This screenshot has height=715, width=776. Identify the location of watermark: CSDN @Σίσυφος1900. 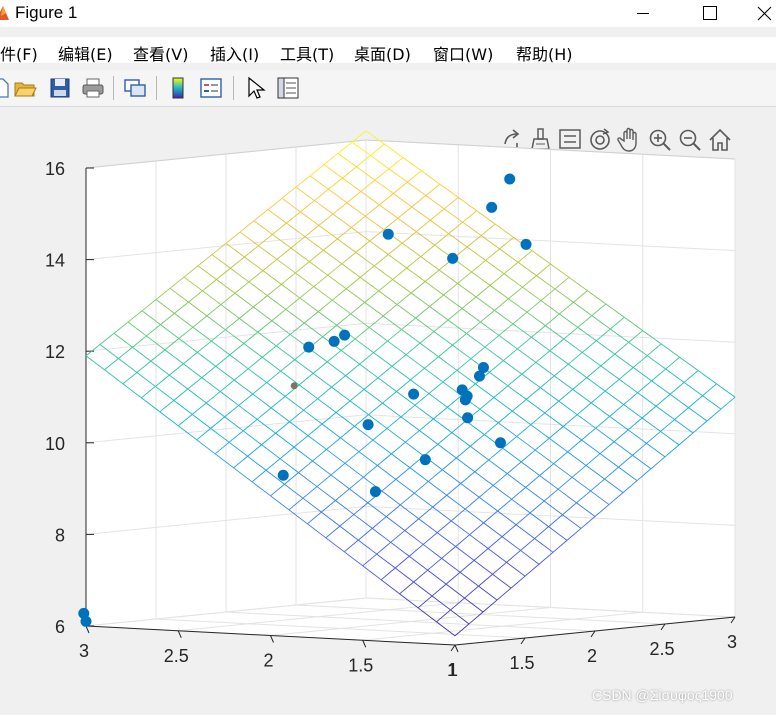
(662, 695).